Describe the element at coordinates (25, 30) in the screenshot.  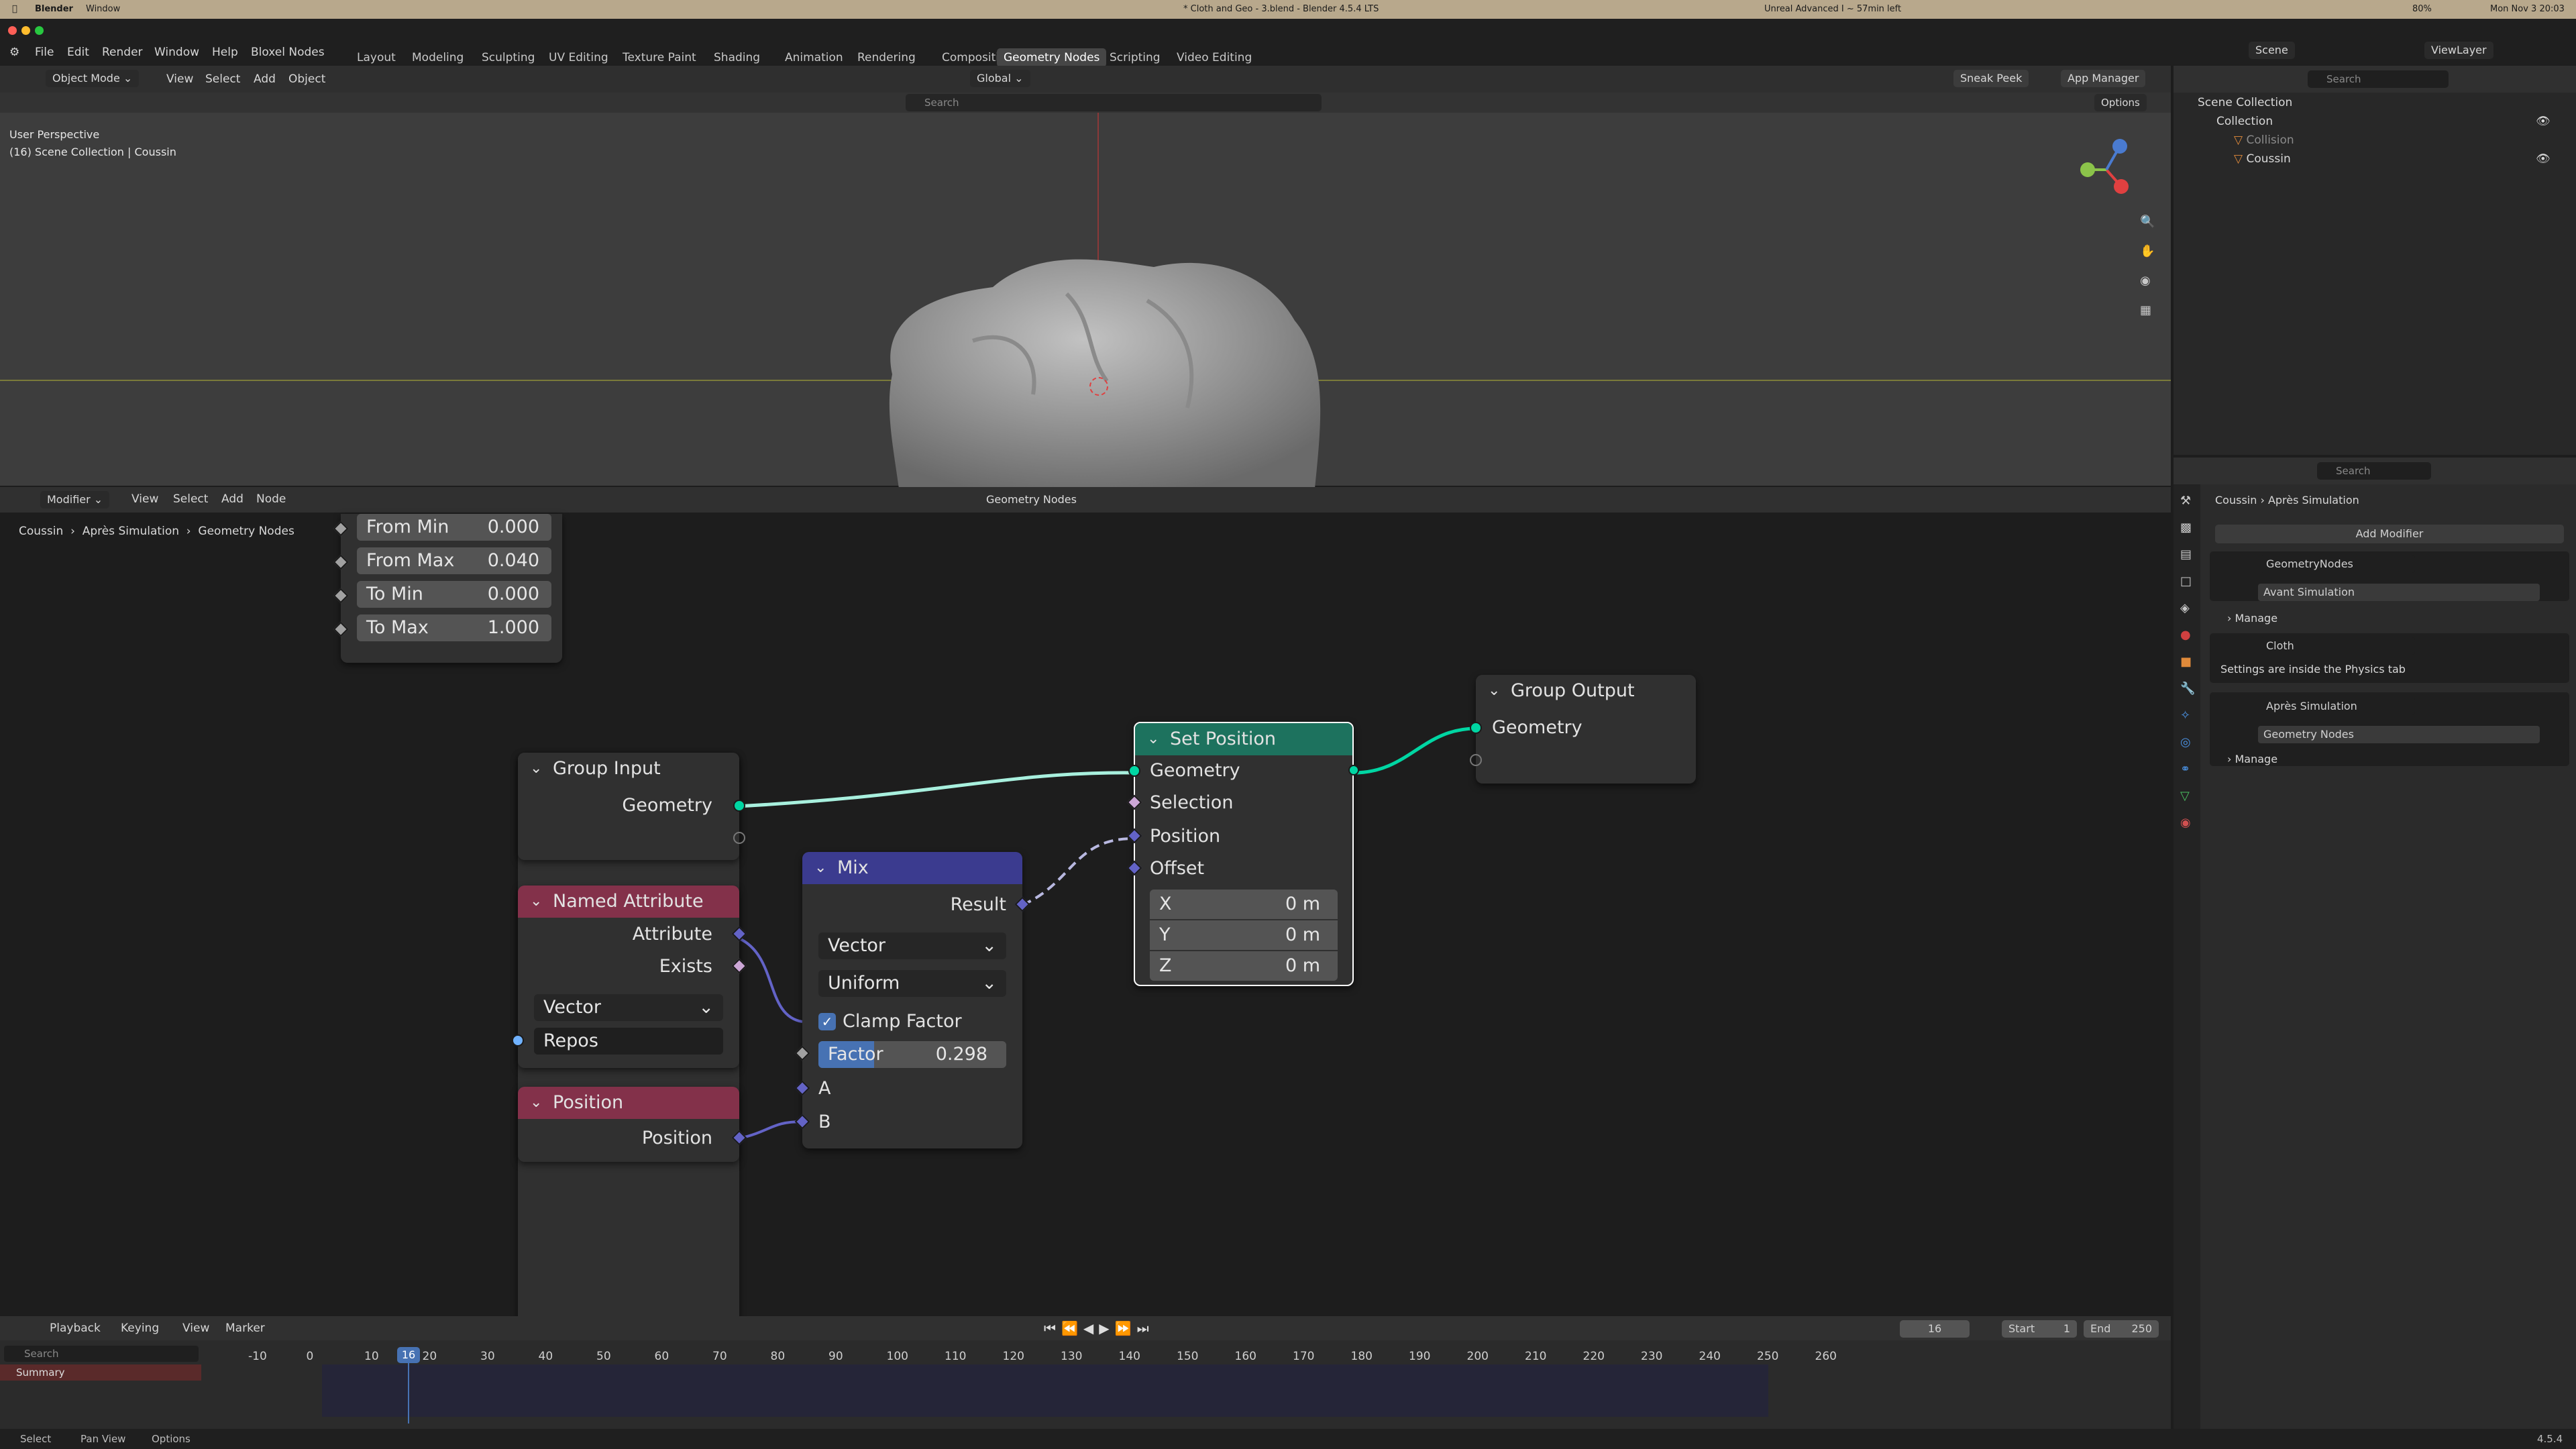
I see `minimize-window-button` at that location.